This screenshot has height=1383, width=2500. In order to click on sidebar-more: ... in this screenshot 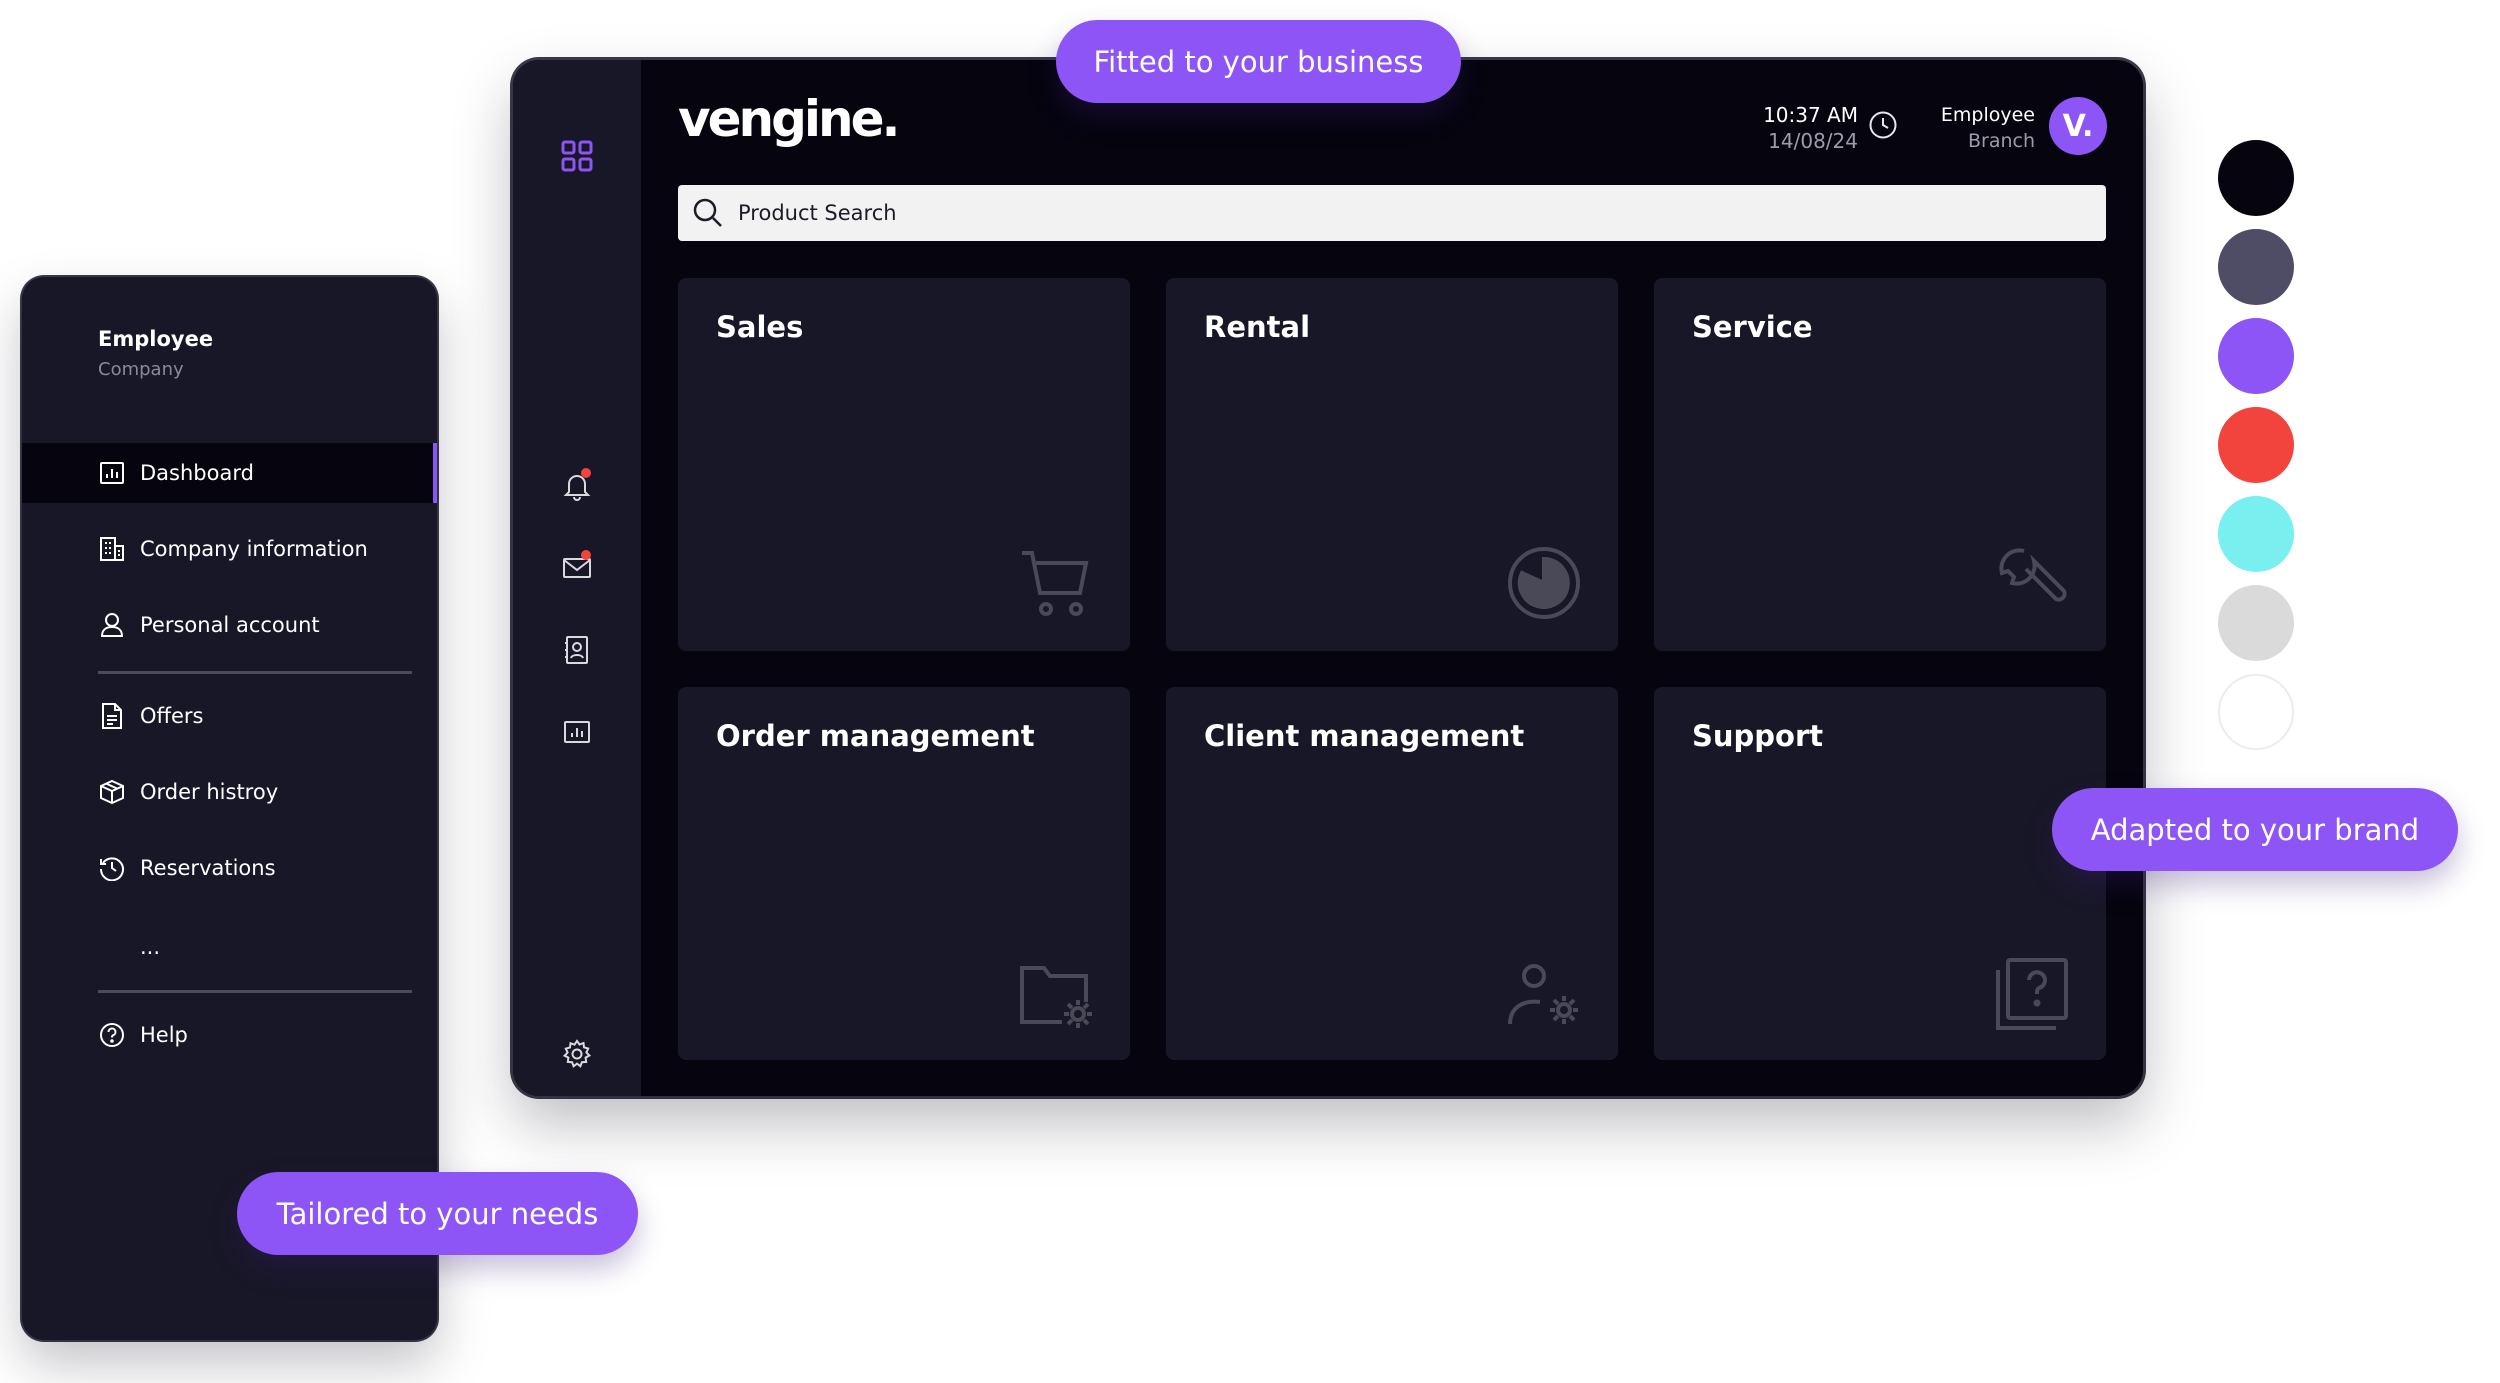, I will do `click(150, 947)`.